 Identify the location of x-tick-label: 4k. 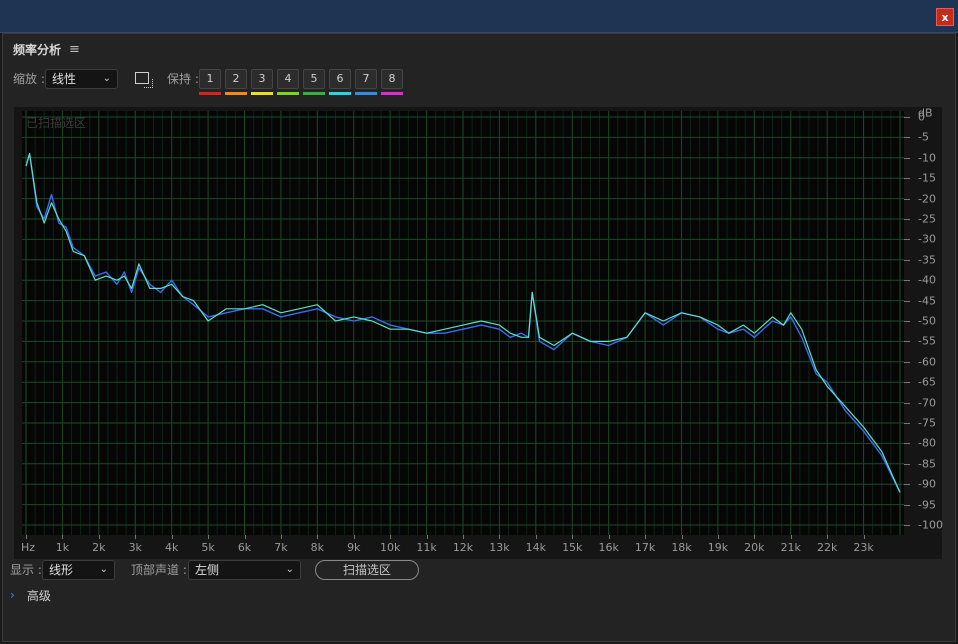
(171, 547).